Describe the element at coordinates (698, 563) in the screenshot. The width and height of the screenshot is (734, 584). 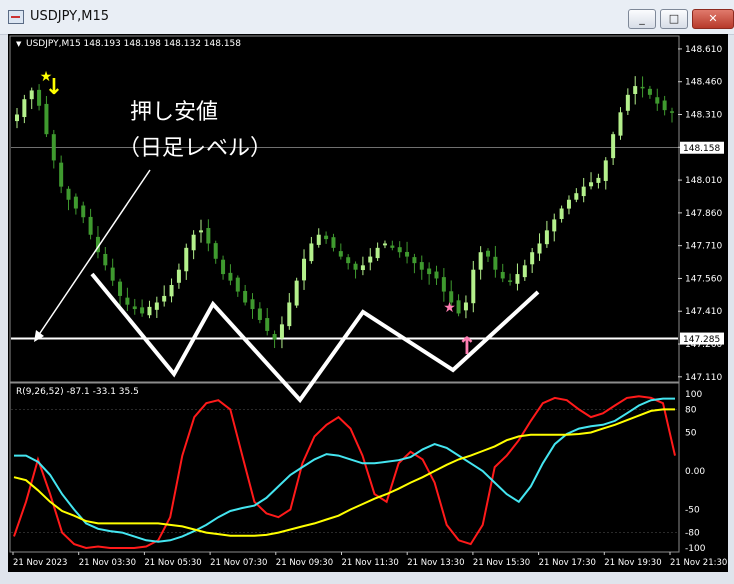
I see `time-tick-label: 21 Nov 21:30` at that location.